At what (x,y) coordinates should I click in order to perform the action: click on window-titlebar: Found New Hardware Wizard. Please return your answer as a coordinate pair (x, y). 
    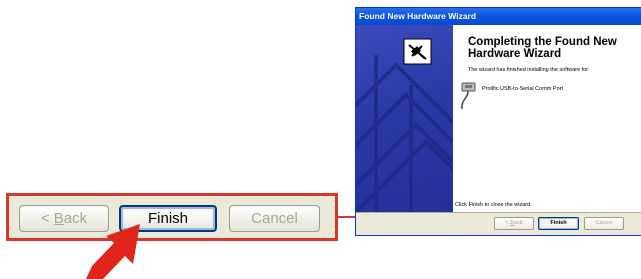
    Looking at the image, I should click on (498, 16).